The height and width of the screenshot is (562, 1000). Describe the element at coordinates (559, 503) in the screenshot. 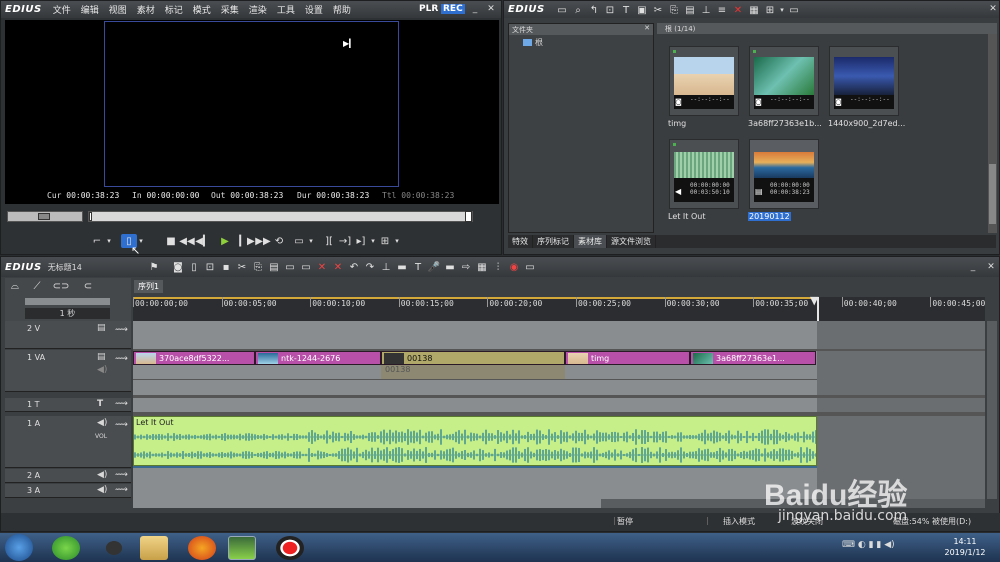

I see `timeline-scrollbar` at that location.